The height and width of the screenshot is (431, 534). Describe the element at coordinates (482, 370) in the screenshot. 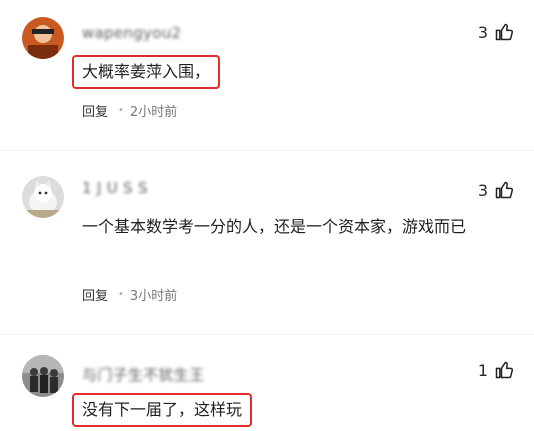

I see `like-count: 1` at that location.